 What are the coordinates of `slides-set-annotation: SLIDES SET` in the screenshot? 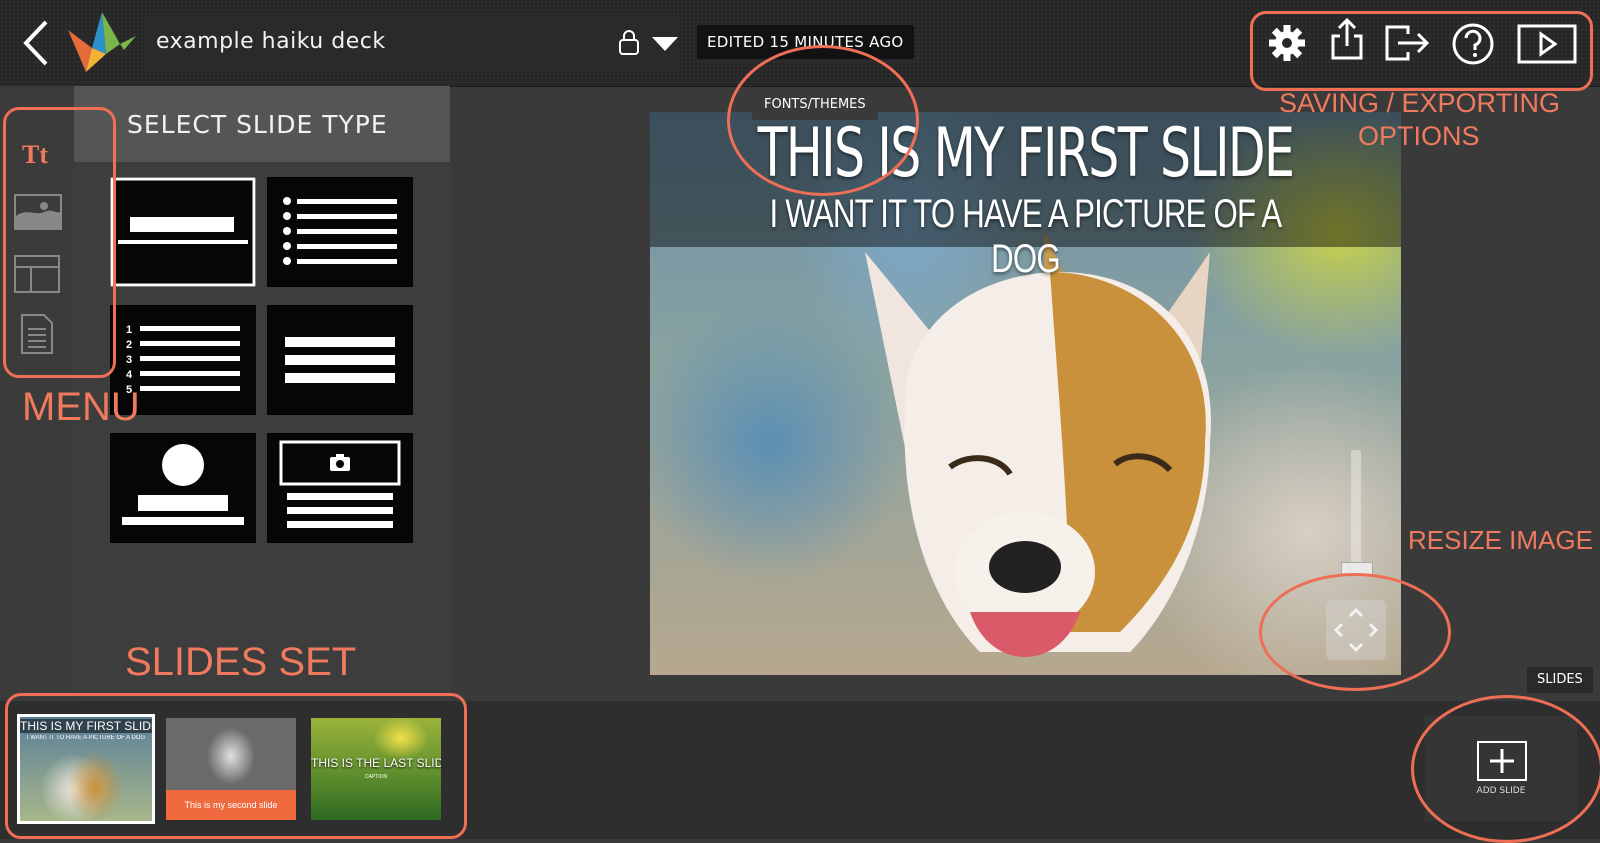 It's located at (241, 662).